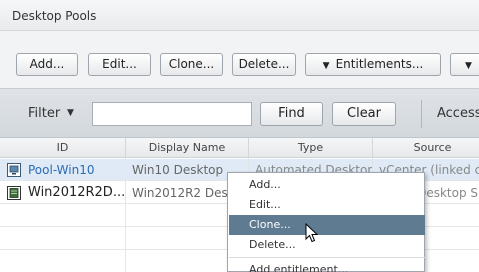 The width and height of the screenshot is (479, 272). Describe the element at coordinates (311, 148) in the screenshot. I see `column-header-type: Type` at that location.